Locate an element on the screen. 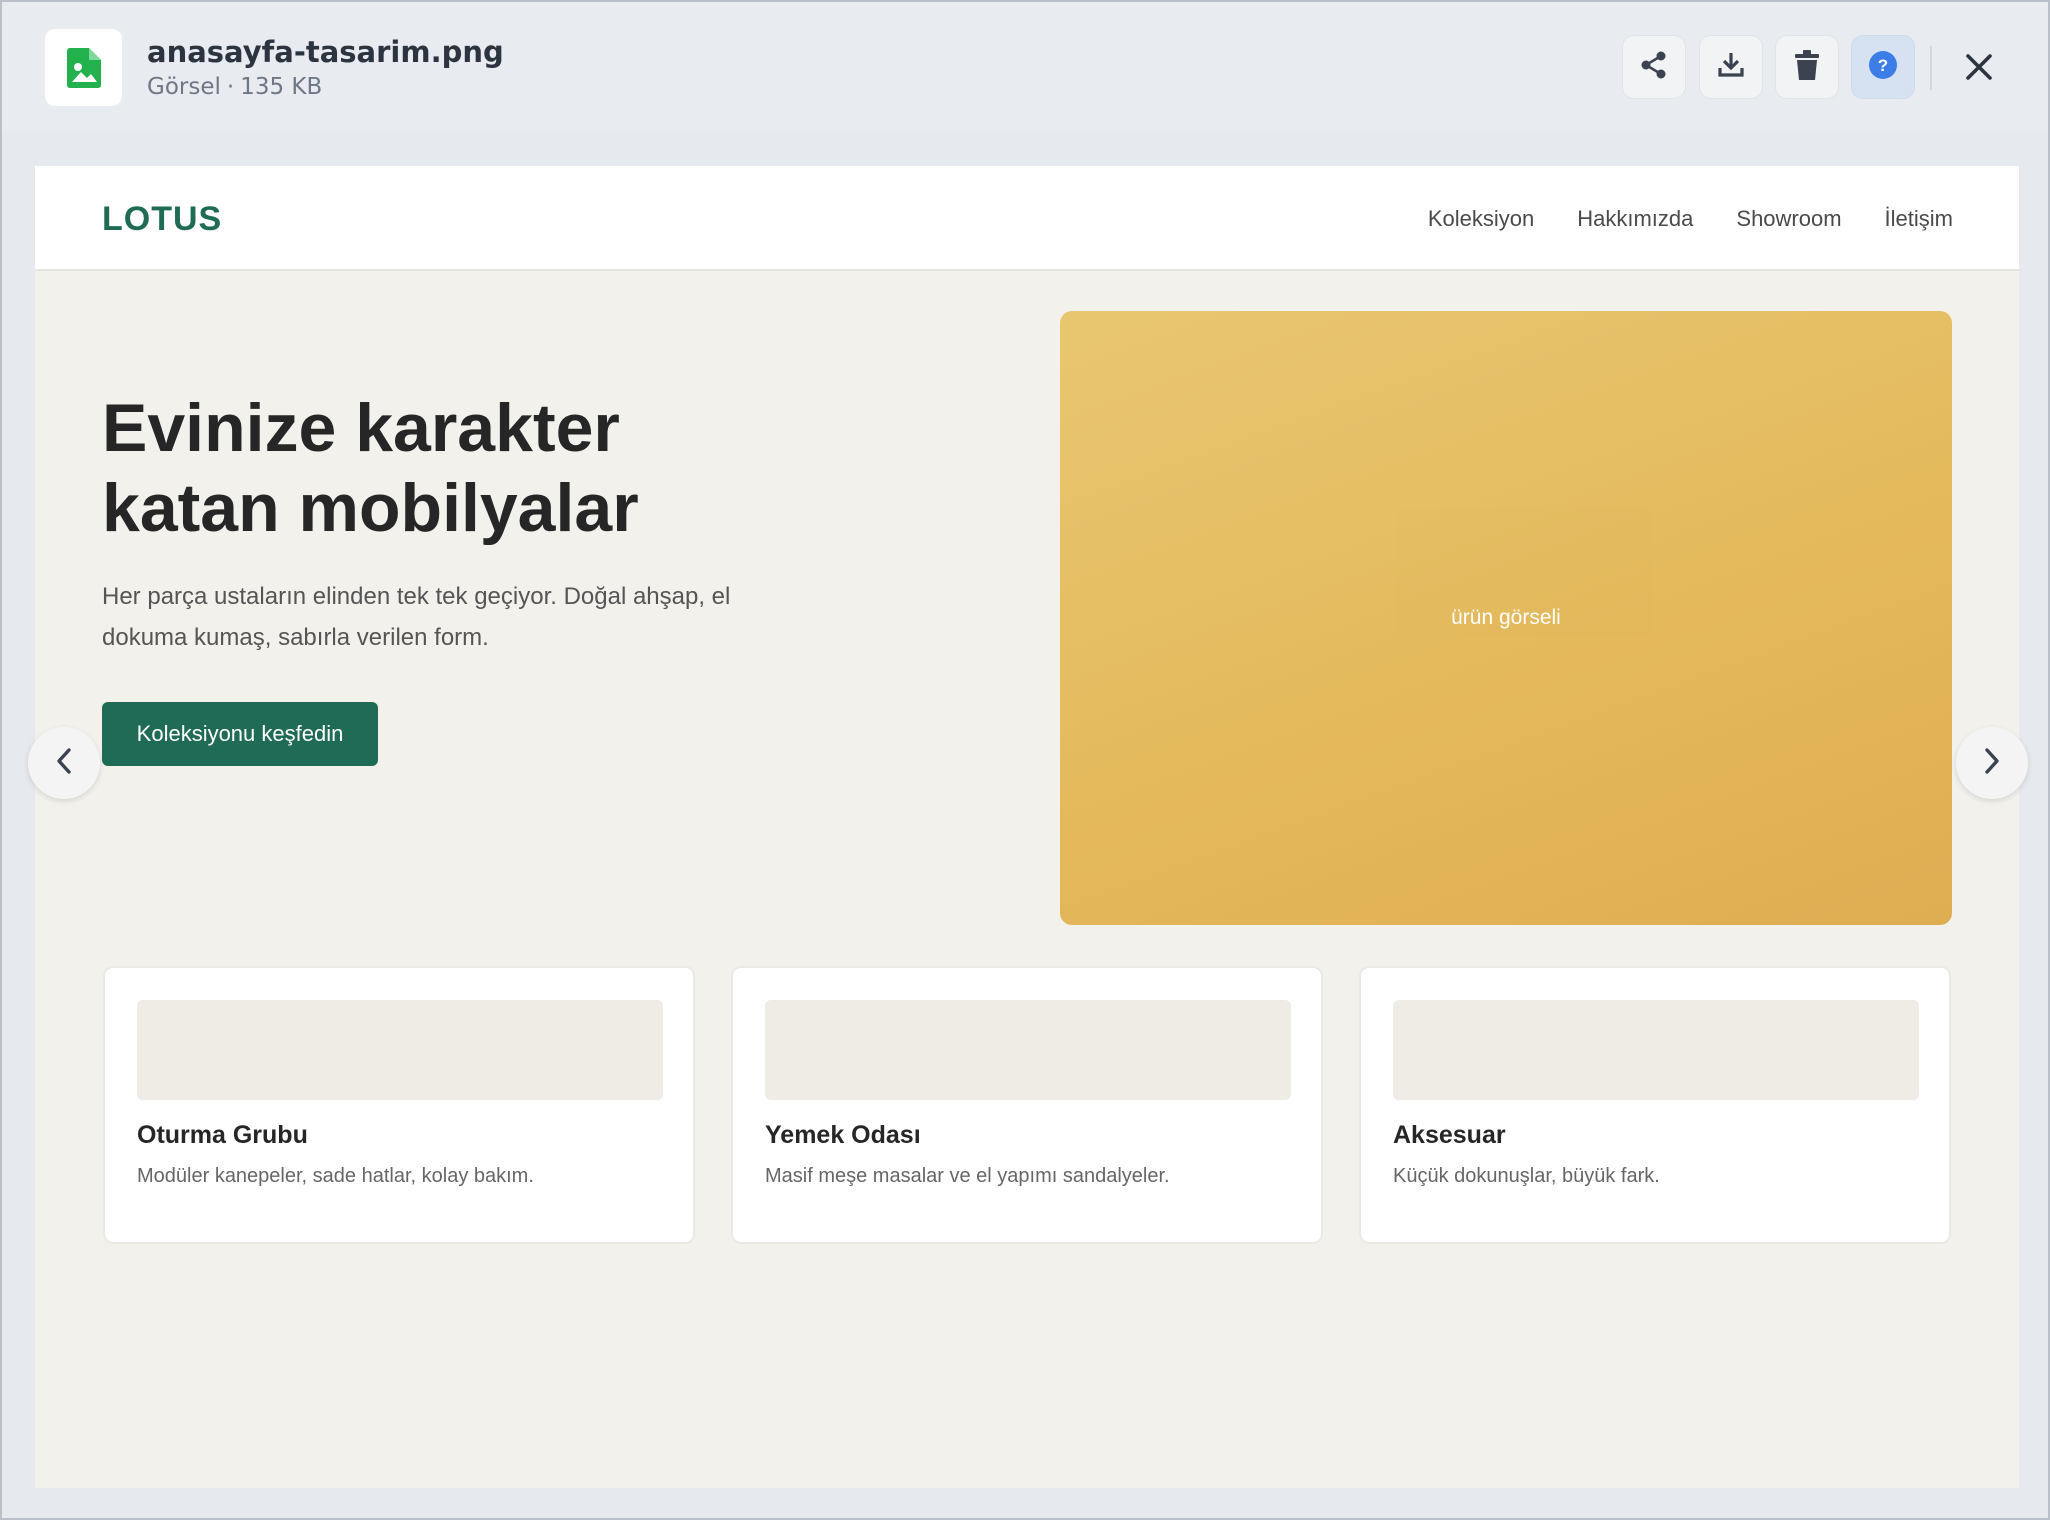 This screenshot has width=2050, height=1520. card-description: Küçük dokunuşlar, büyük fark. is located at coordinates (1526, 1176).